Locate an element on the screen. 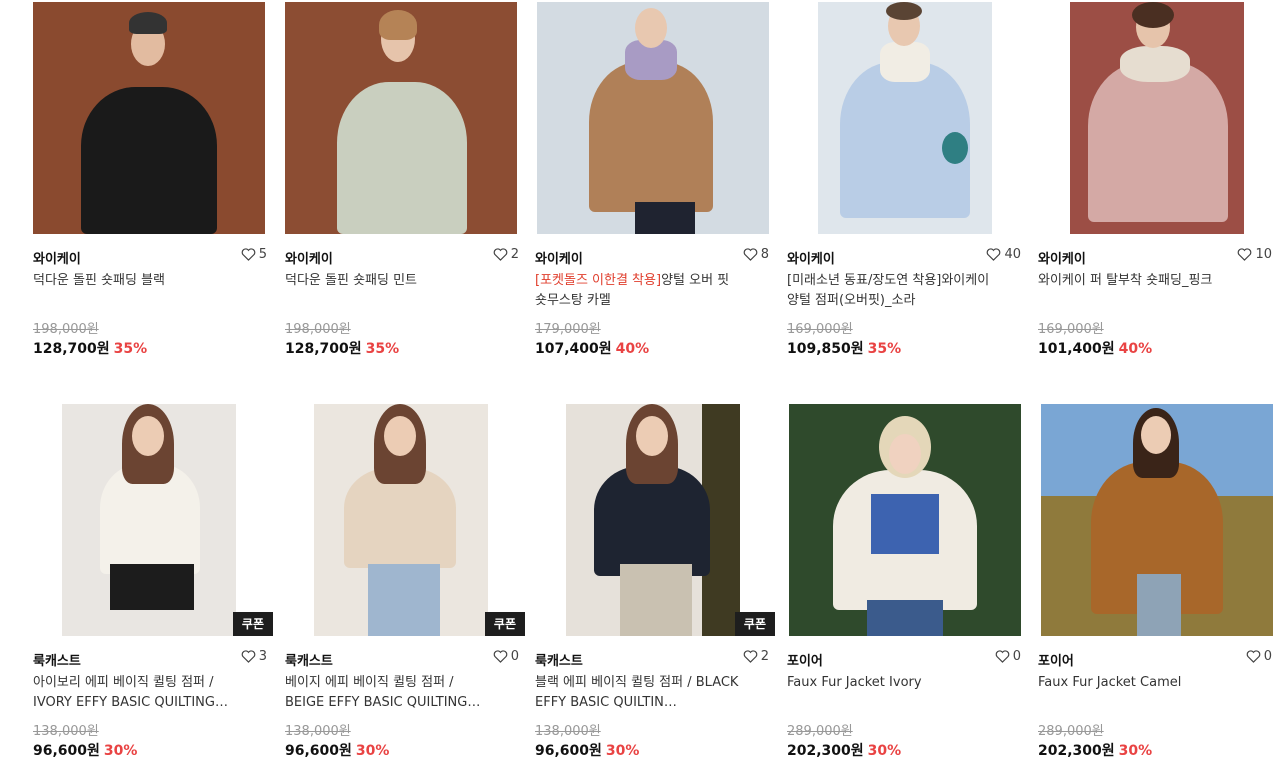 The image size is (1286, 770). like-button: 10 is located at coordinates (1254, 254).